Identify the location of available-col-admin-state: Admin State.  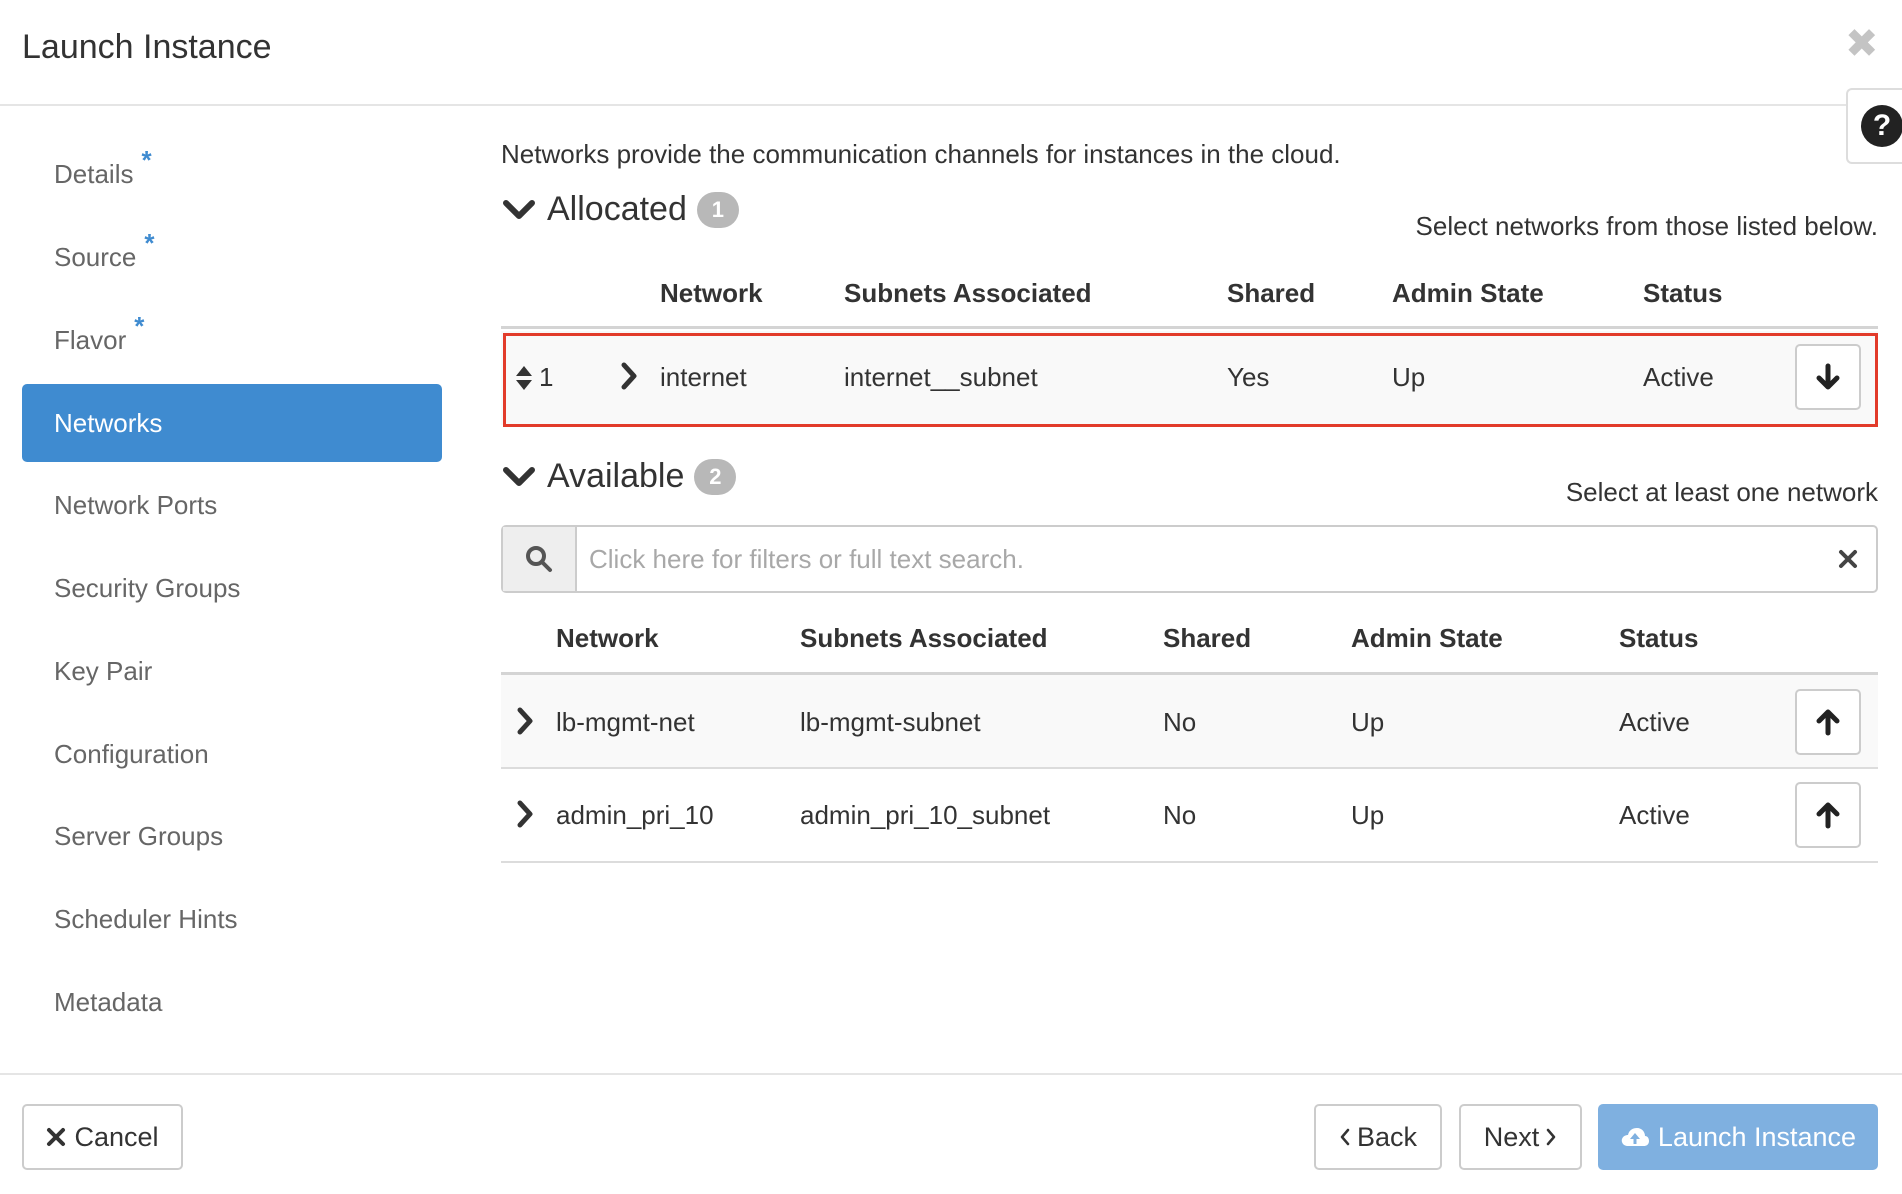
(1427, 638).